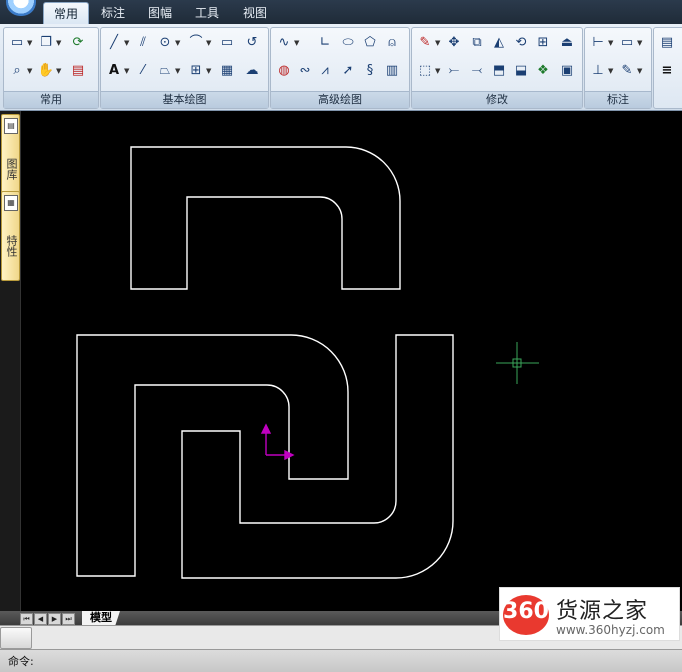 This screenshot has height=672, width=682. I want to click on command-window-grip, so click(16, 638).